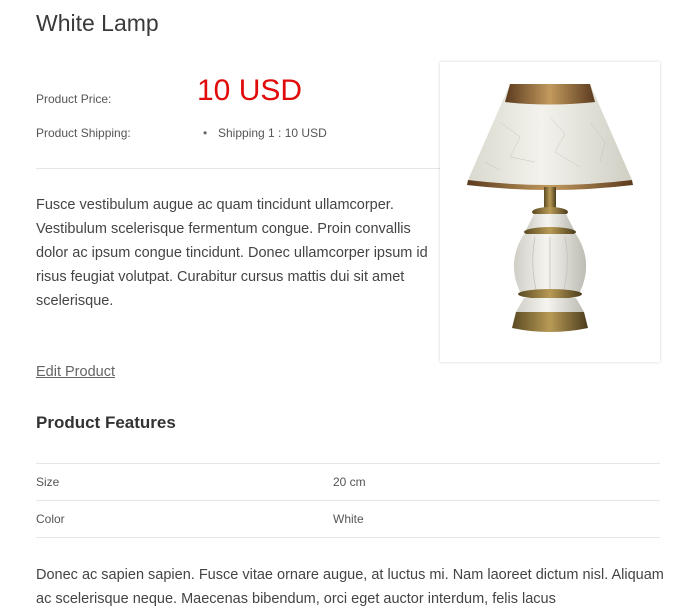 Image resolution: width=696 pixels, height=611 pixels. I want to click on features-table: Size 20 cm Color White, so click(348, 500).